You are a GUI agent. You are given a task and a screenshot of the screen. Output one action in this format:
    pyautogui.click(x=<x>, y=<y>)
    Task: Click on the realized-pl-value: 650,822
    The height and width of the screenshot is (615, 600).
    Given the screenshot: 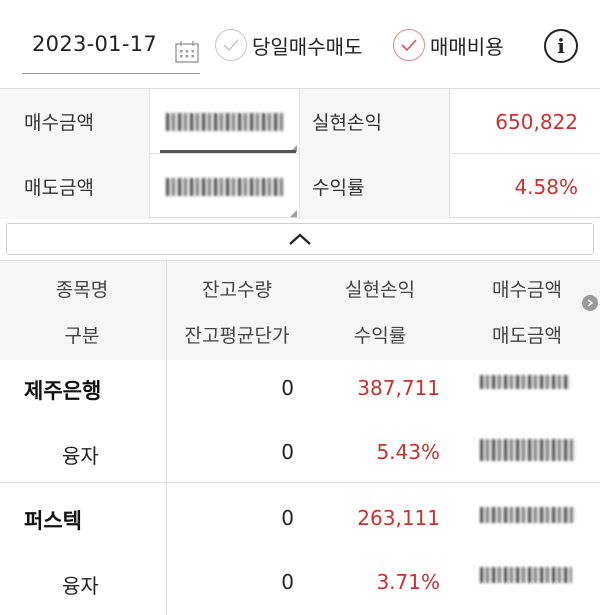 What is the action you would take?
    pyautogui.click(x=536, y=121)
    